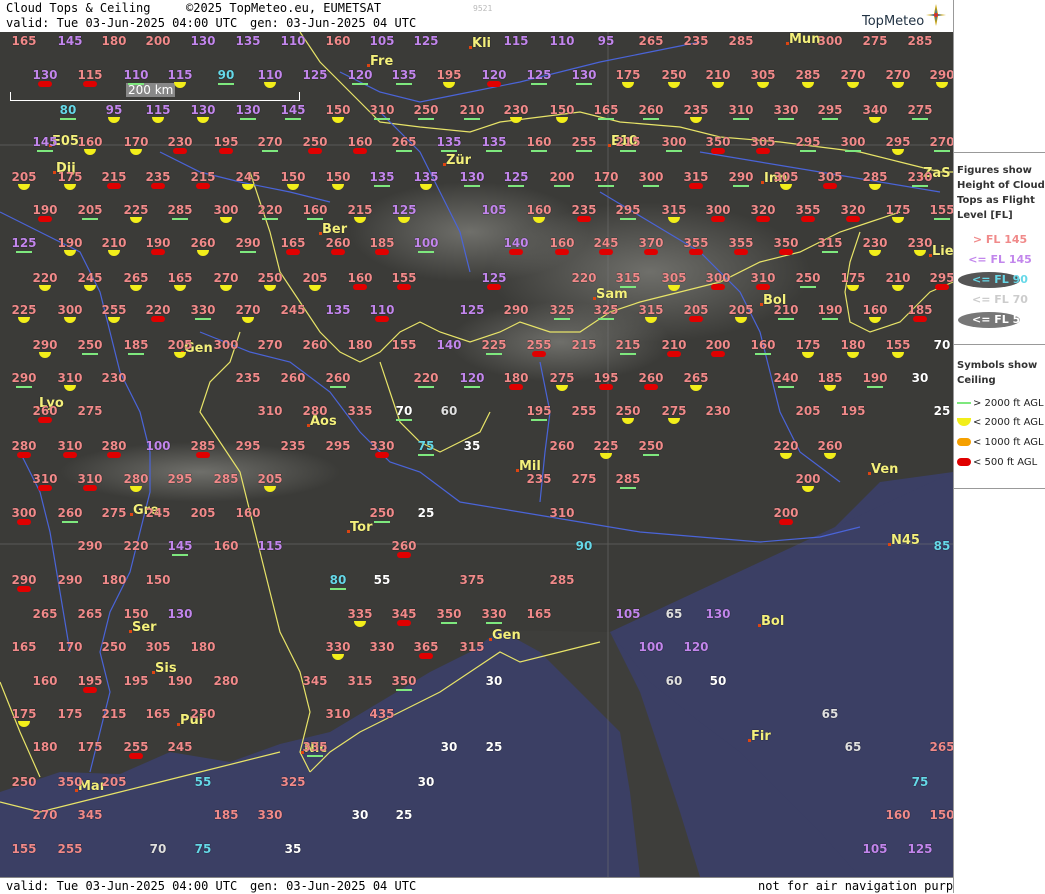  What do you see at coordinates (136, 614) in the screenshot?
I see `cloud-top-value: 150` at bounding box center [136, 614].